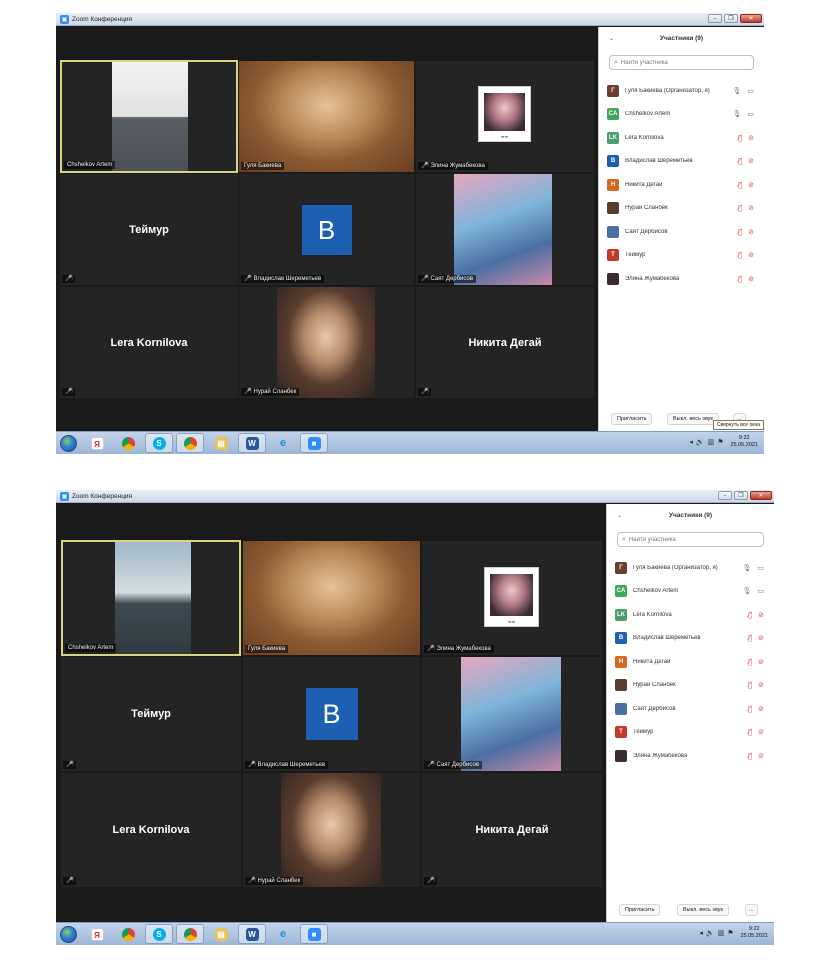 The width and height of the screenshot is (814, 960). I want to click on participant-search: ⌕, so click(690, 539).